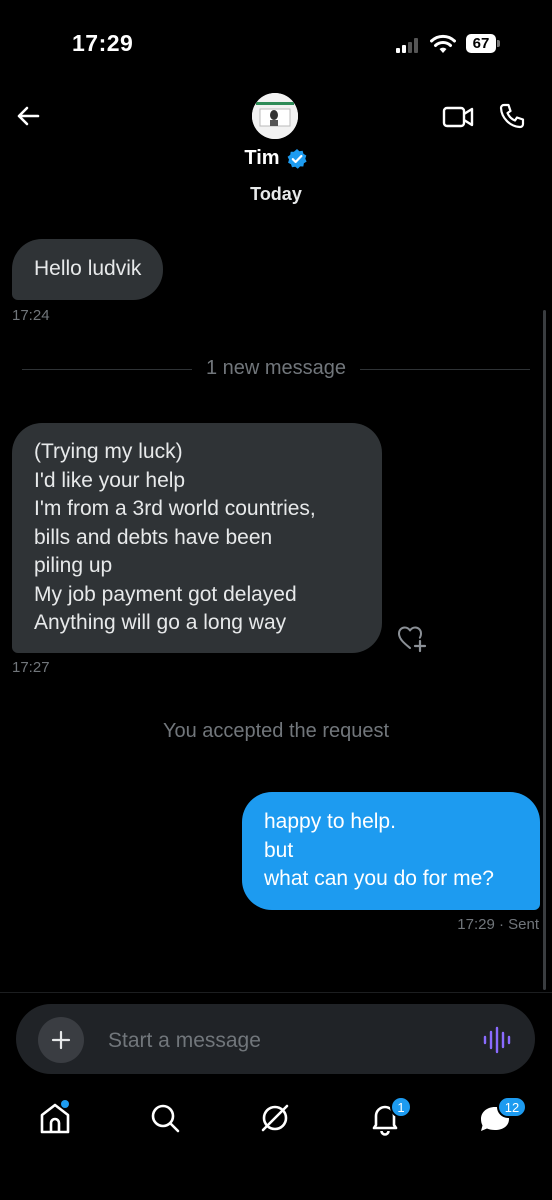 The height and width of the screenshot is (1200, 552). I want to click on message-line: I'm from a 3rd world countries,, so click(175, 508).